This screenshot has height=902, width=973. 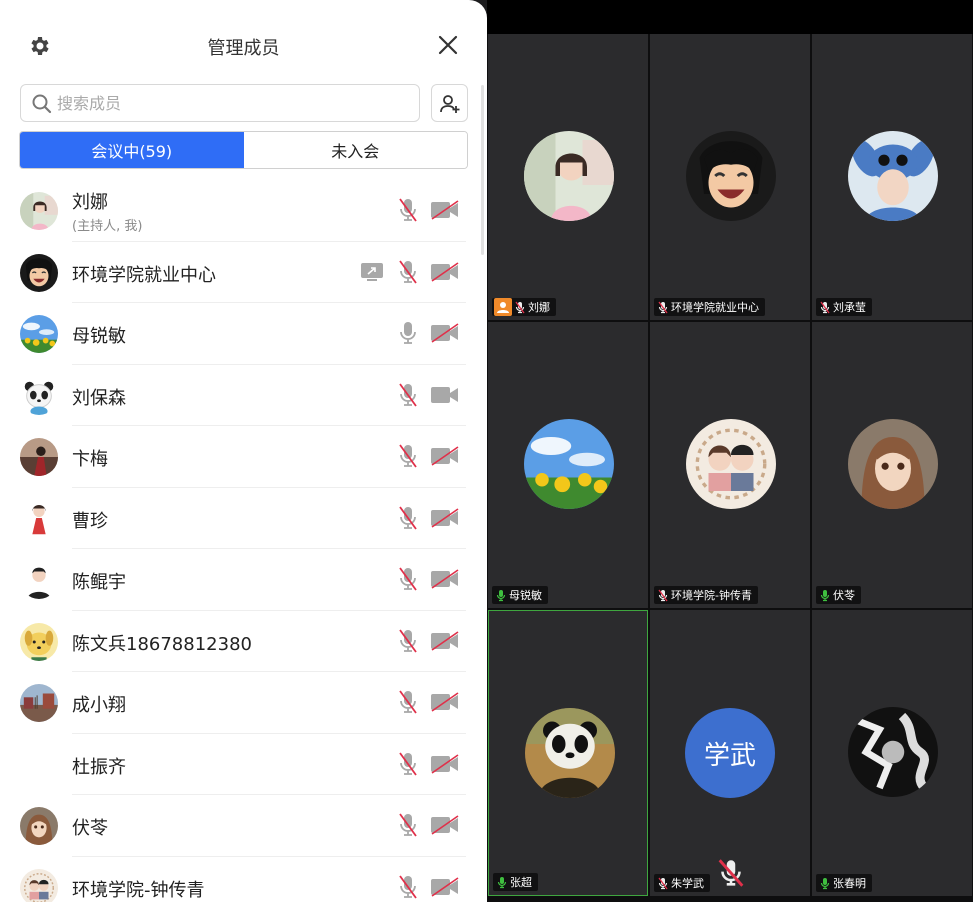 I want to click on video-tile: 学武朱学武, so click(x=730, y=753).